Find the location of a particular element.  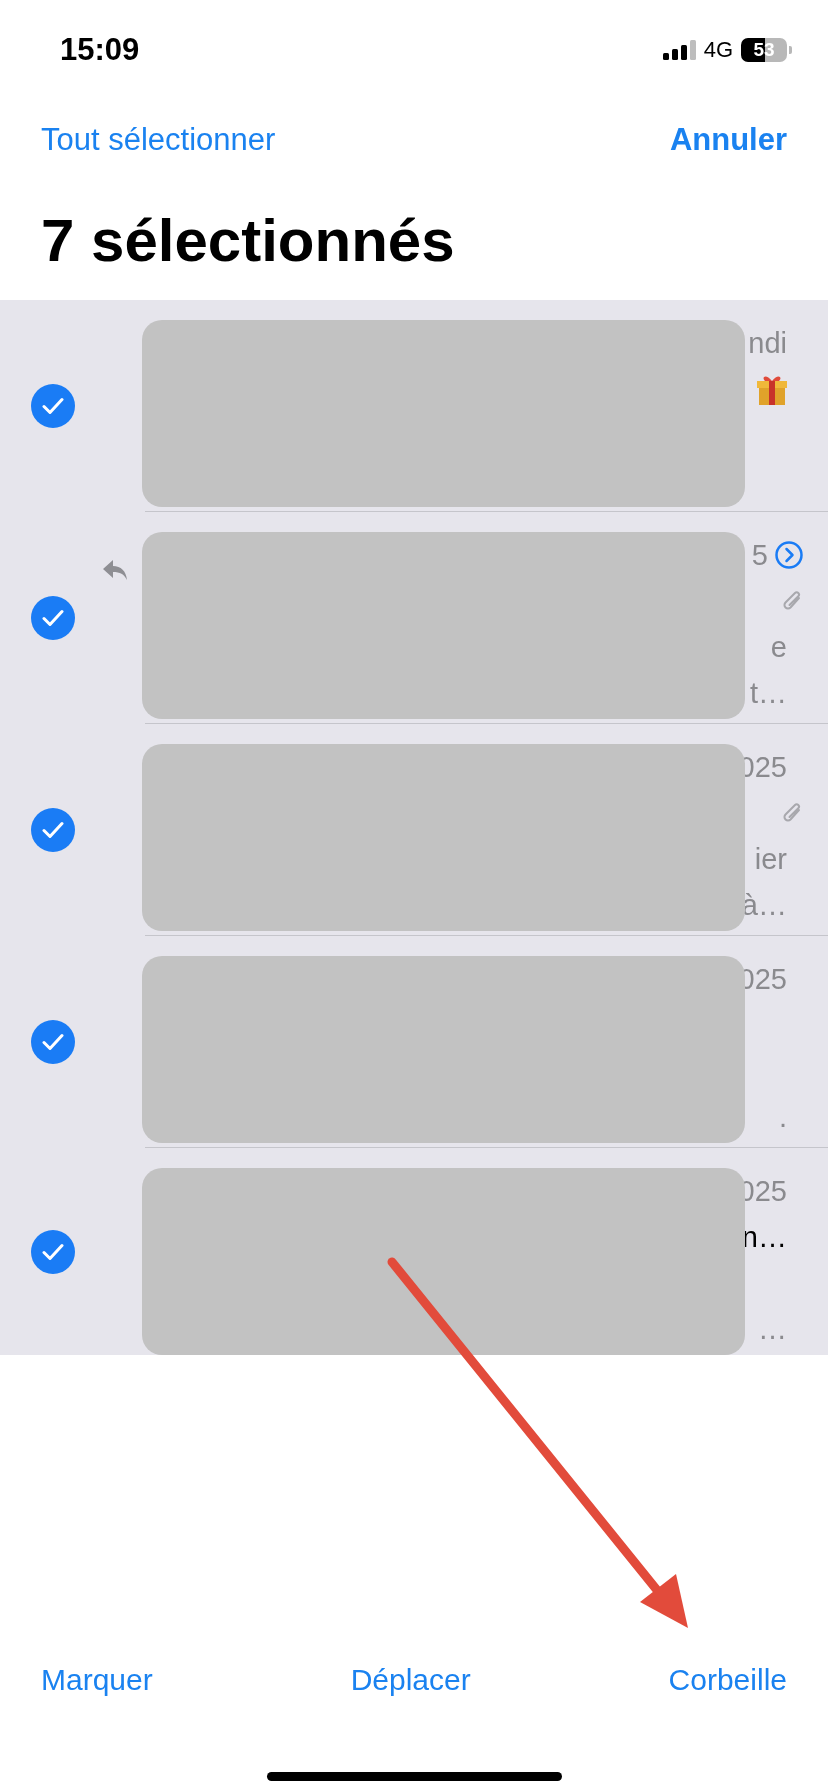

message-preview: e is located at coordinates (778, 647).